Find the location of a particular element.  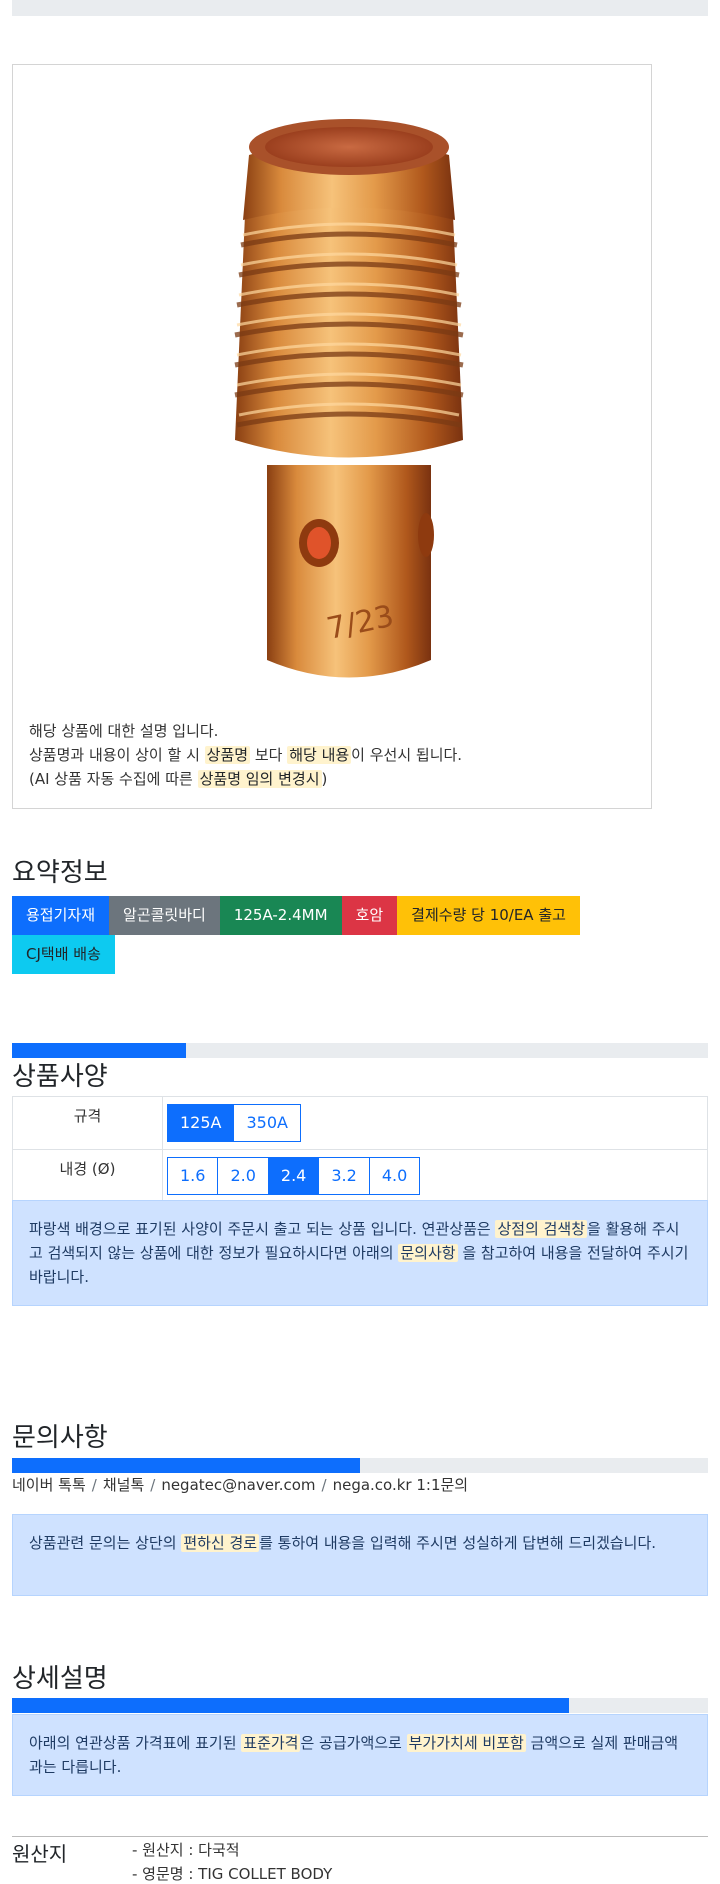

contact-naver-talk: 네이버 톡톡 is located at coordinates (49, 1485).